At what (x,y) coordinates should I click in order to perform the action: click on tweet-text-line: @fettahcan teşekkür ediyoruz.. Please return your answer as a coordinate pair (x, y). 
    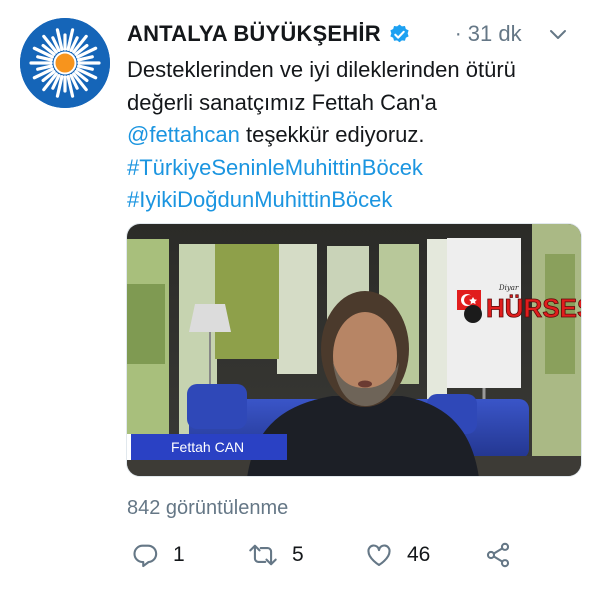
    Looking at the image, I should click on (357, 135).